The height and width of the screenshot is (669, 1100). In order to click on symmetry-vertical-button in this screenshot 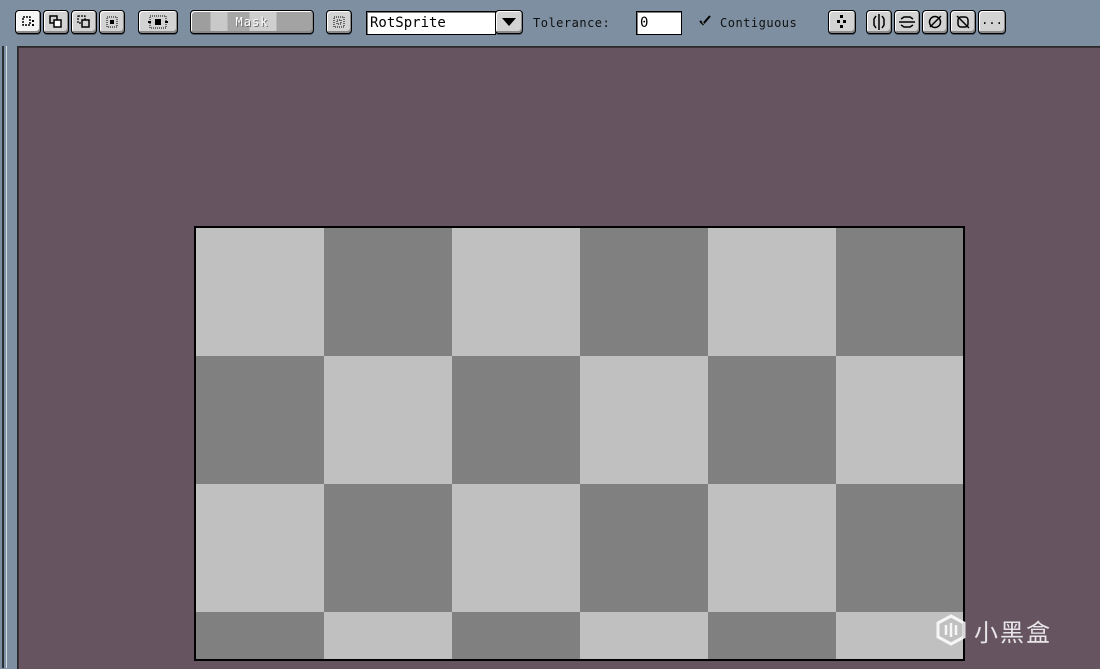, I will do `click(879, 22)`.